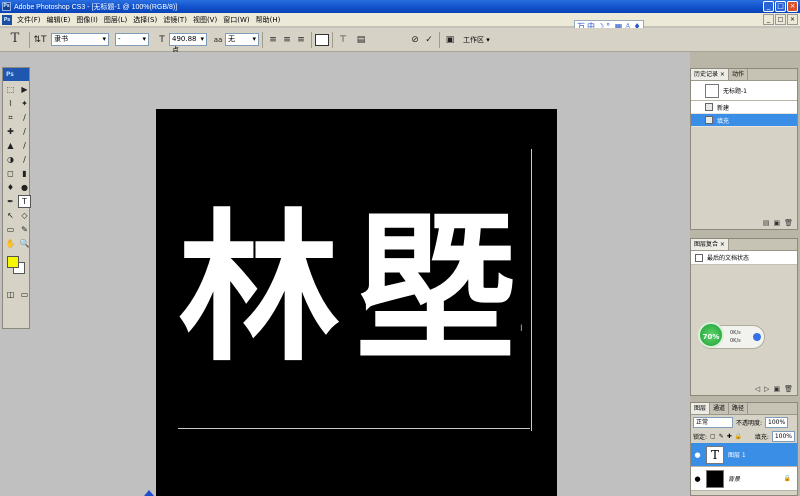  What do you see at coordinates (713, 436) in the screenshot?
I see `lock-transparency-icon: ▢` at bounding box center [713, 436].